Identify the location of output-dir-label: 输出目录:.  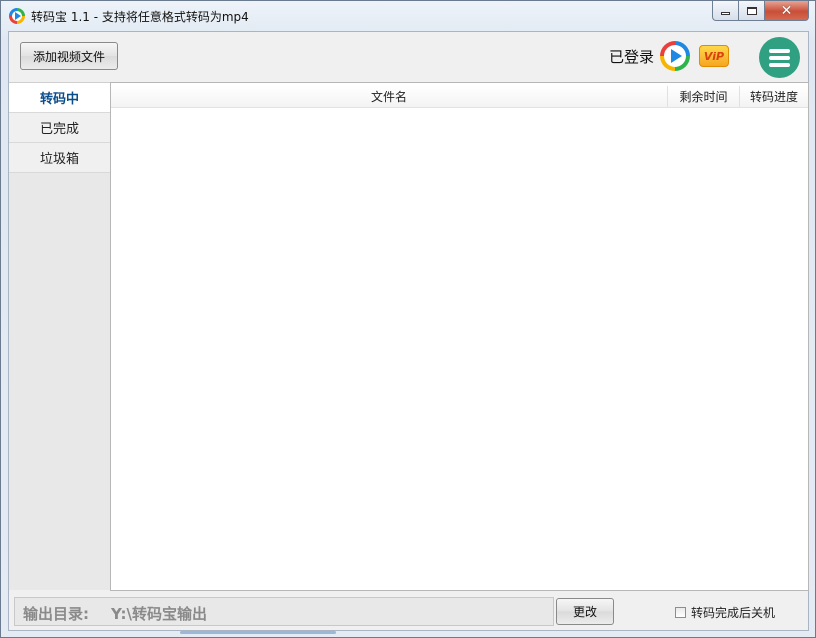
(56, 614).